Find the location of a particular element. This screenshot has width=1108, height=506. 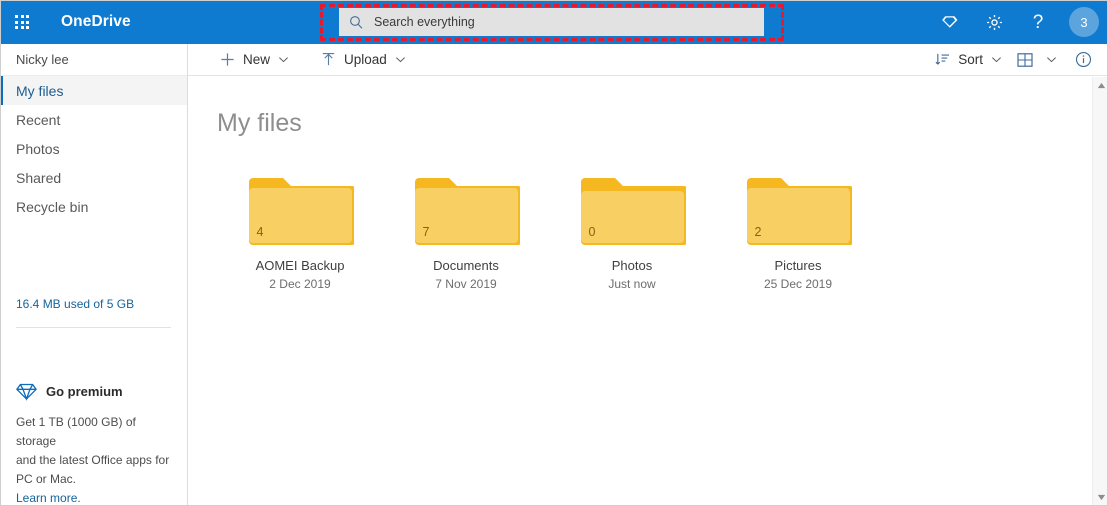

folder-tile: 2 Pictures 25 Dec 2019 is located at coordinates (798, 231).